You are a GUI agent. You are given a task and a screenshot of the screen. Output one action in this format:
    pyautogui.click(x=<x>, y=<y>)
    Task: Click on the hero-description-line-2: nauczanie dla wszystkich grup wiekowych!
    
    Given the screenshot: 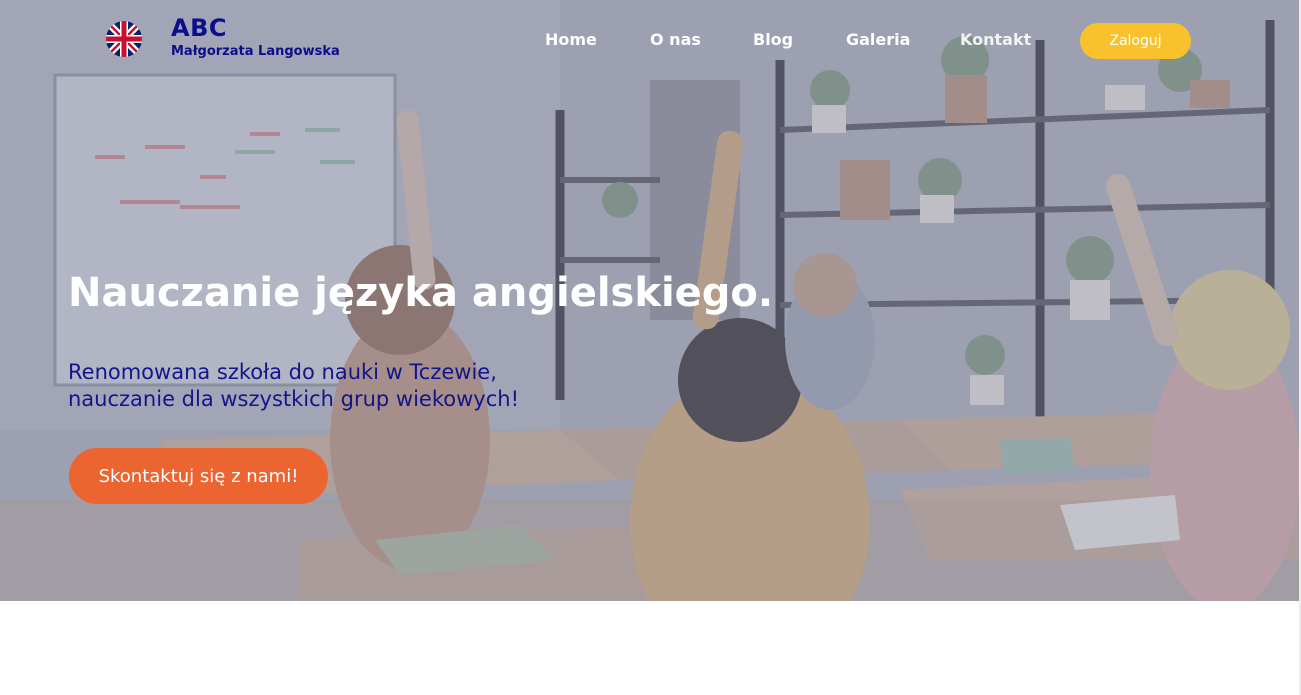 What is the action you would take?
    pyautogui.click(x=293, y=399)
    